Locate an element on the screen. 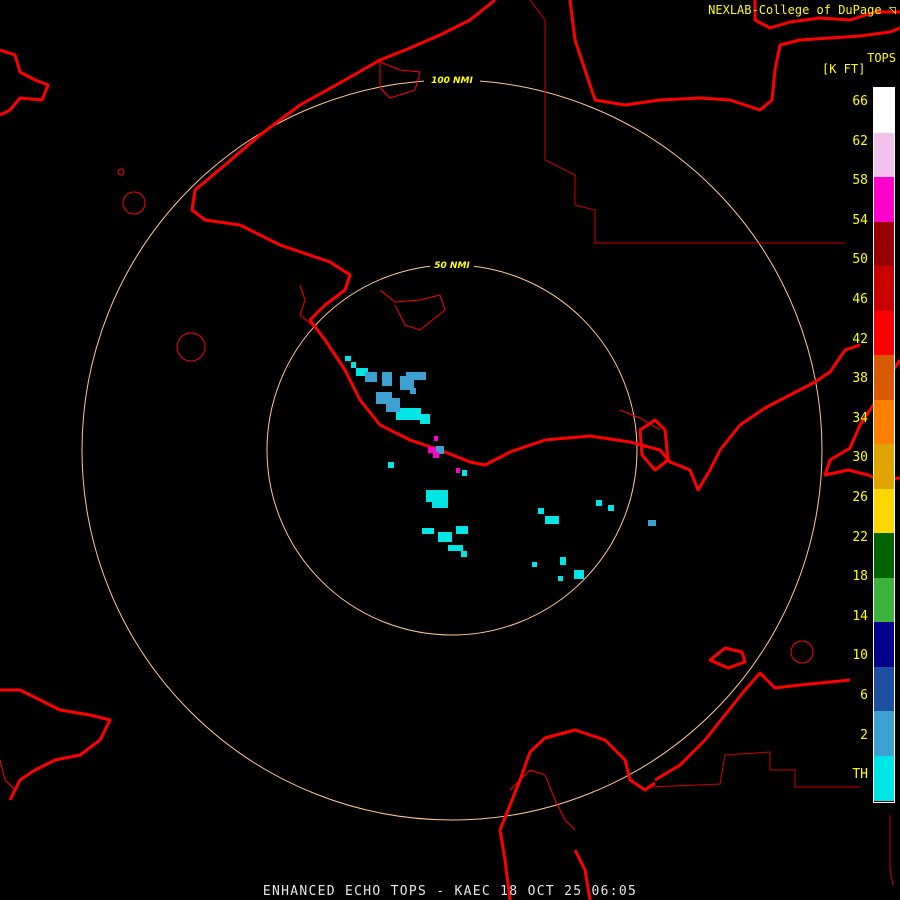 The width and height of the screenshot is (900, 900). legend-label: 14 is located at coordinates (860, 616).